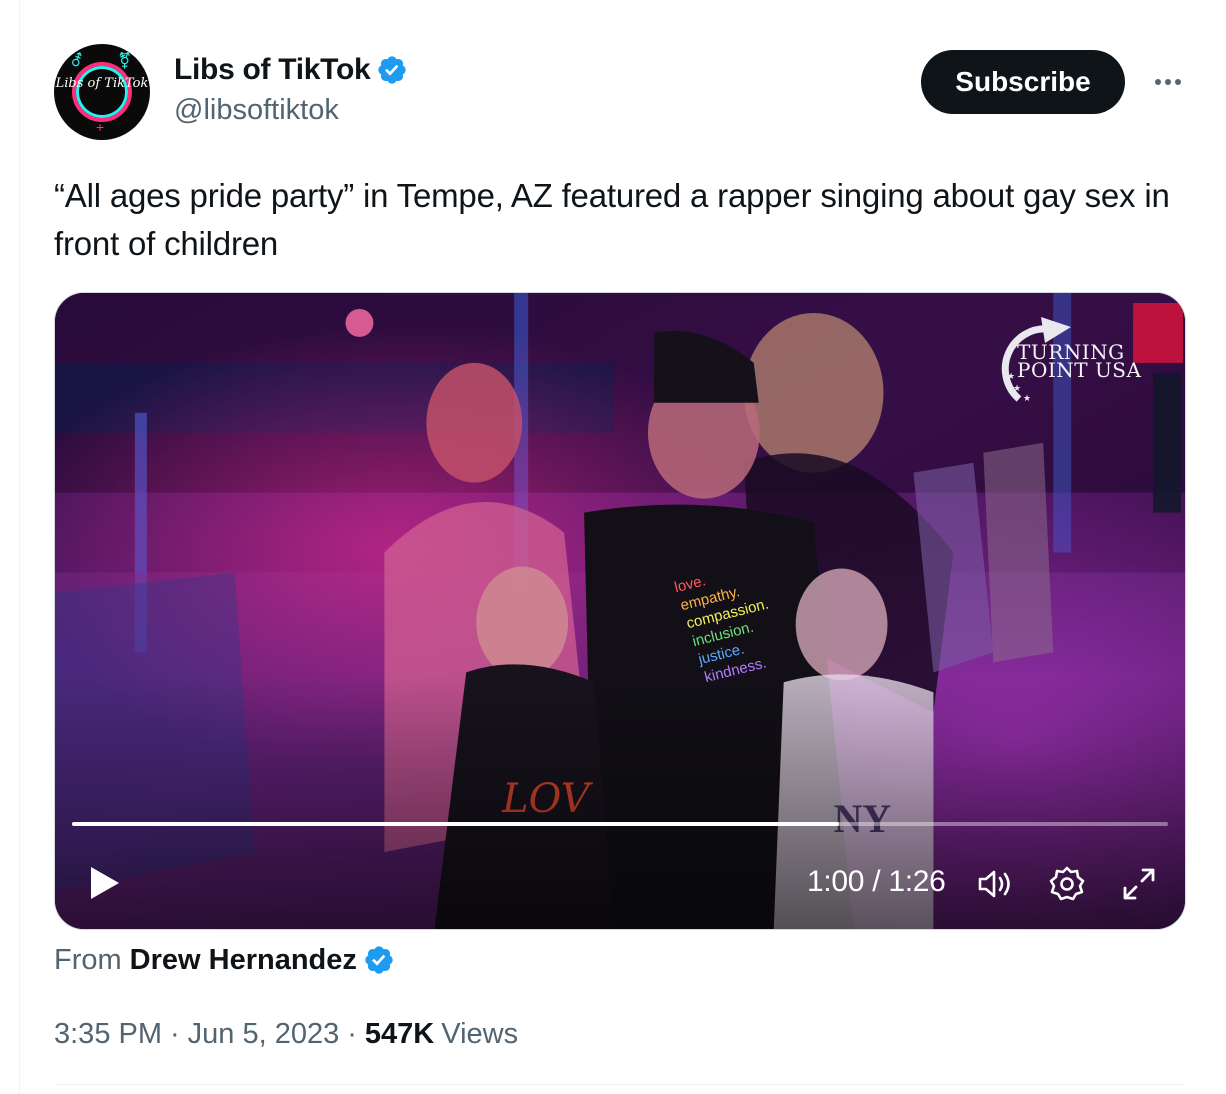  What do you see at coordinates (88, 959) in the screenshot?
I see `from-label: From` at bounding box center [88, 959].